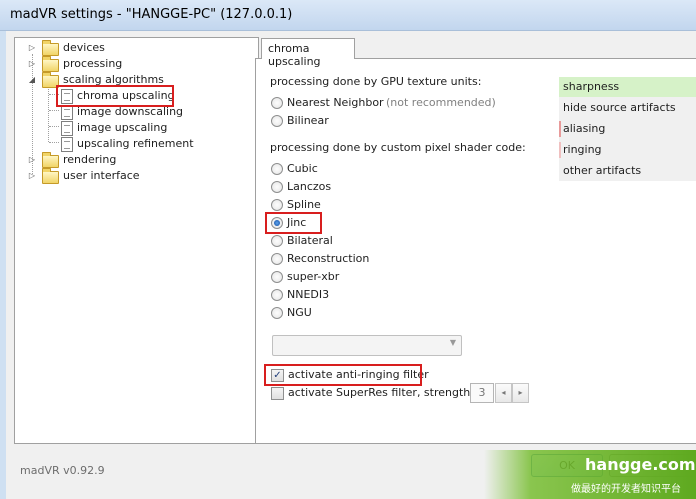  Describe the element at coordinates (376, 81) in the screenshot. I see `gpu-section-heading: processing done by GPU texture units:` at that location.